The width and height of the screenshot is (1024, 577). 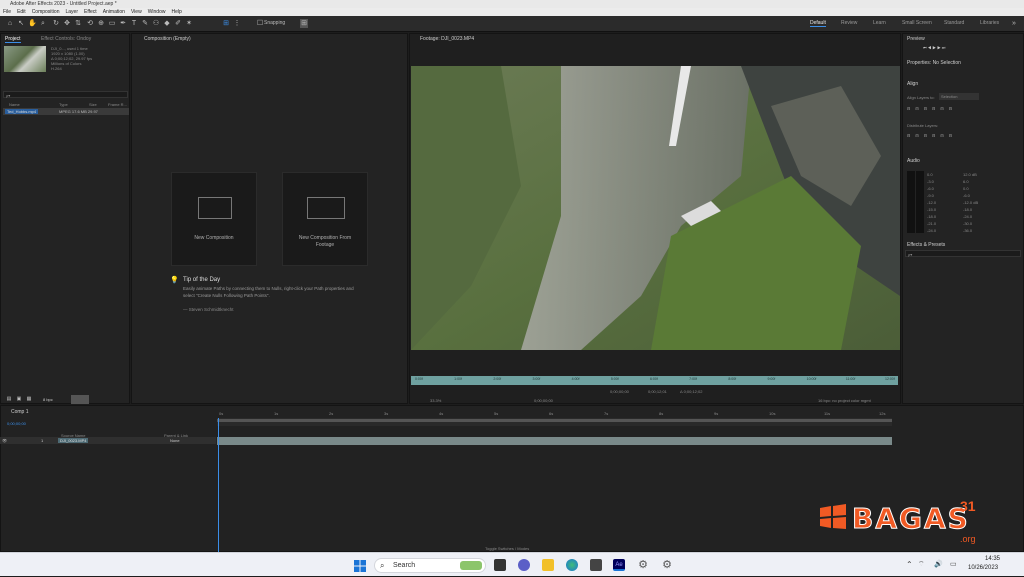 What do you see at coordinates (178, 23) in the screenshot?
I see `roto-brush-icon: ✐` at bounding box center [178, 23].